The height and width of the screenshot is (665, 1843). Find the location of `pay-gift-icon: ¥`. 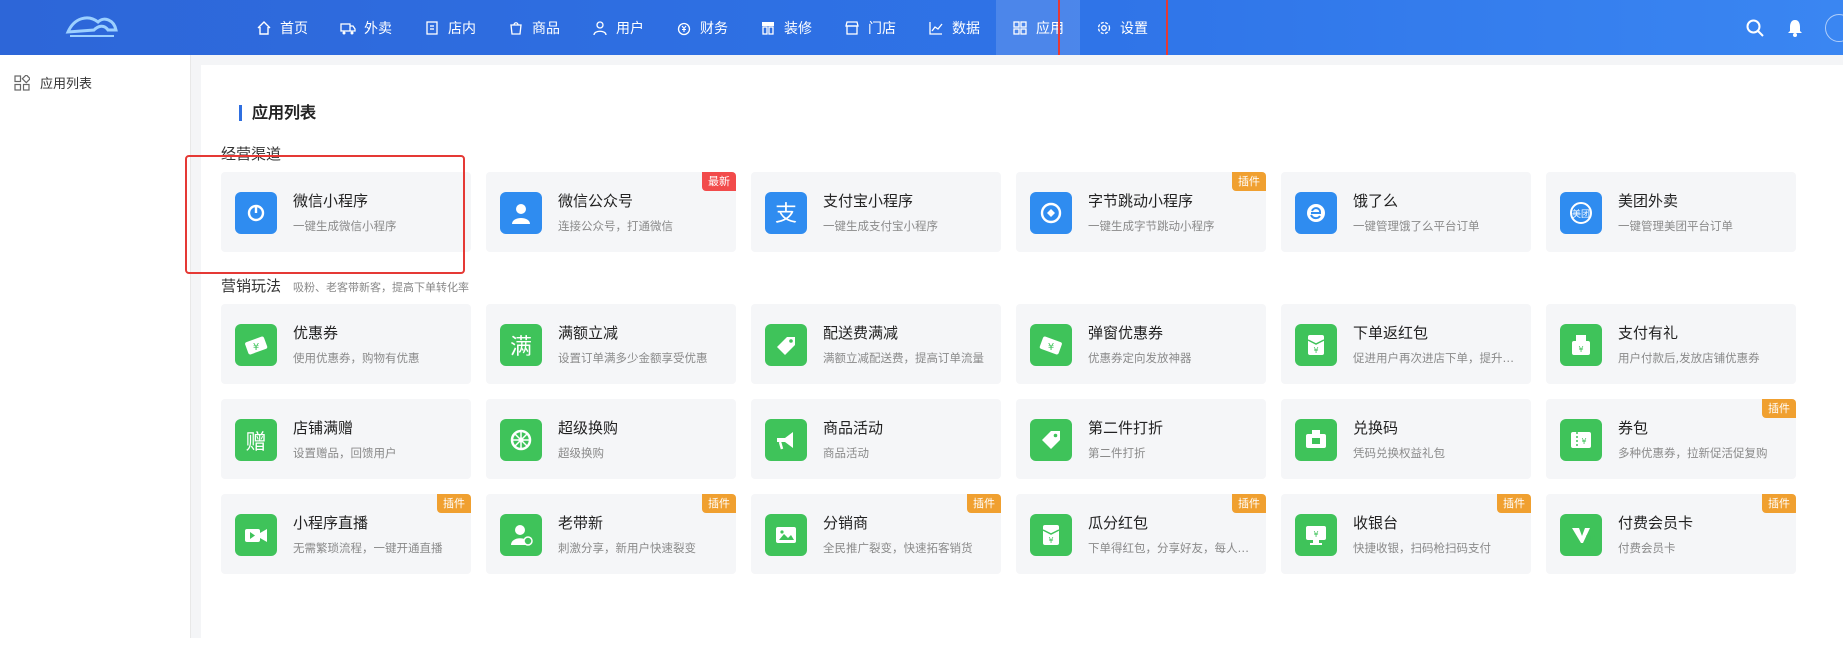

pay-gift-icon: ¥ is located at coordinates (1581, 345).